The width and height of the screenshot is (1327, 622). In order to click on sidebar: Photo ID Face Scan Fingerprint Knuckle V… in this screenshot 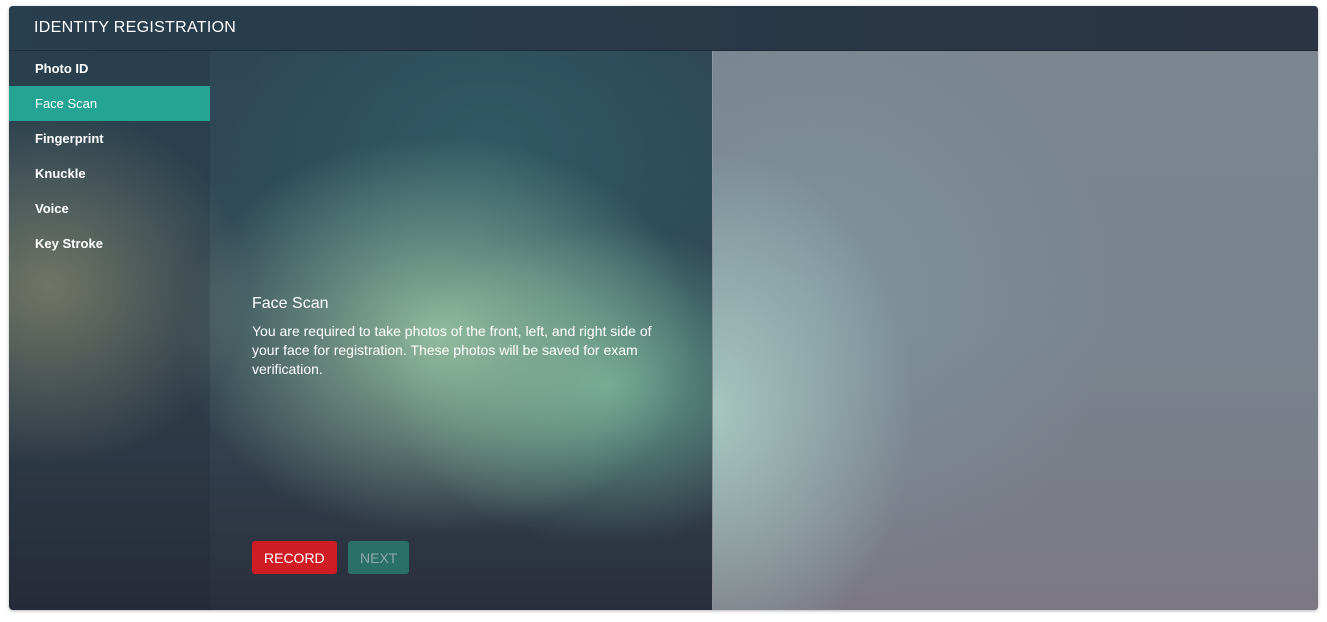, I will do `click(109, 330)`.